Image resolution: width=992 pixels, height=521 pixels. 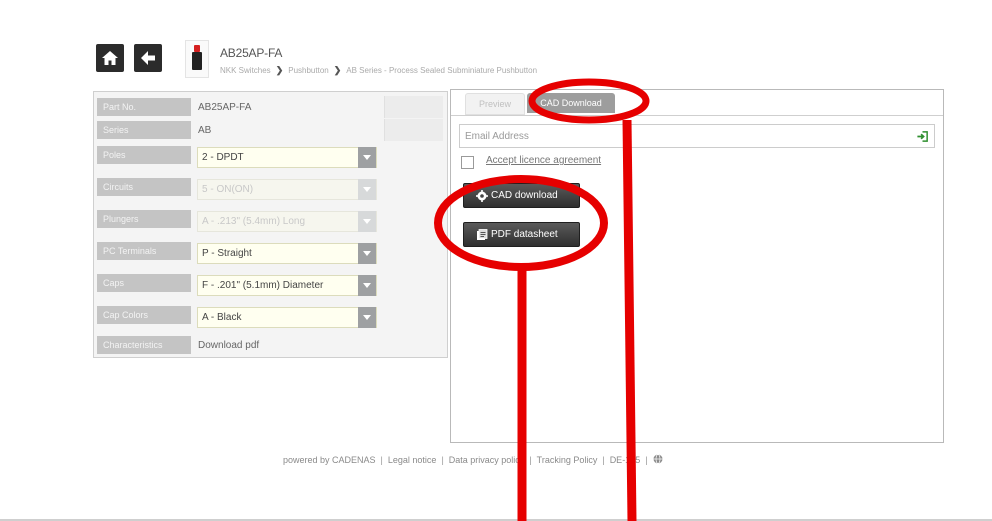 What do you see at coordinates (270, 130) in the screenshot?
I see `attr-row-series: Series AB` at bounding box center [270, 130].